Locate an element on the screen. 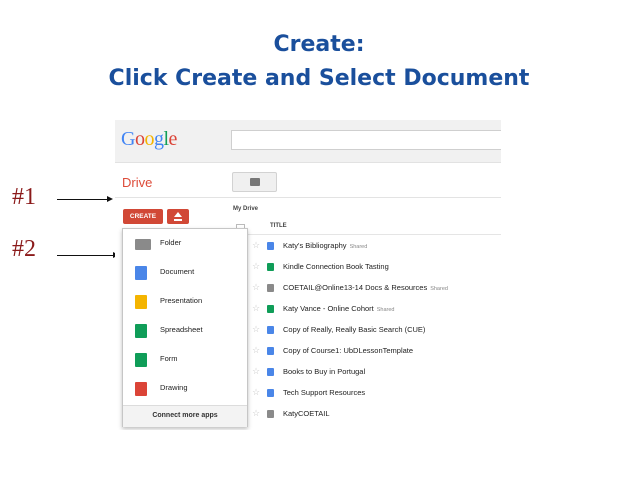 The image size is (638, 479). document-icon is located at coordinates (141, 273).